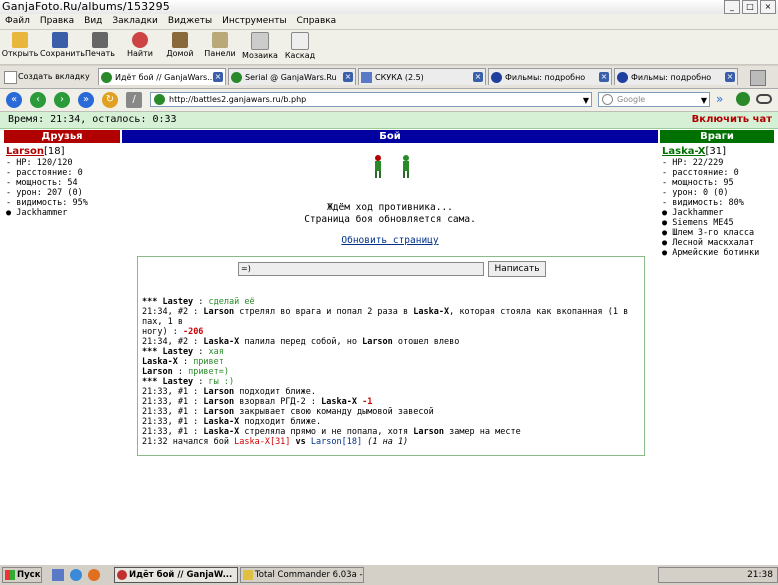 This screenshot has width=778, height=585. What do you see at coordinates (42, 183) in the screenshot?
I see `friend-stat: - мощность: 54` at bounding box center [42, 183].